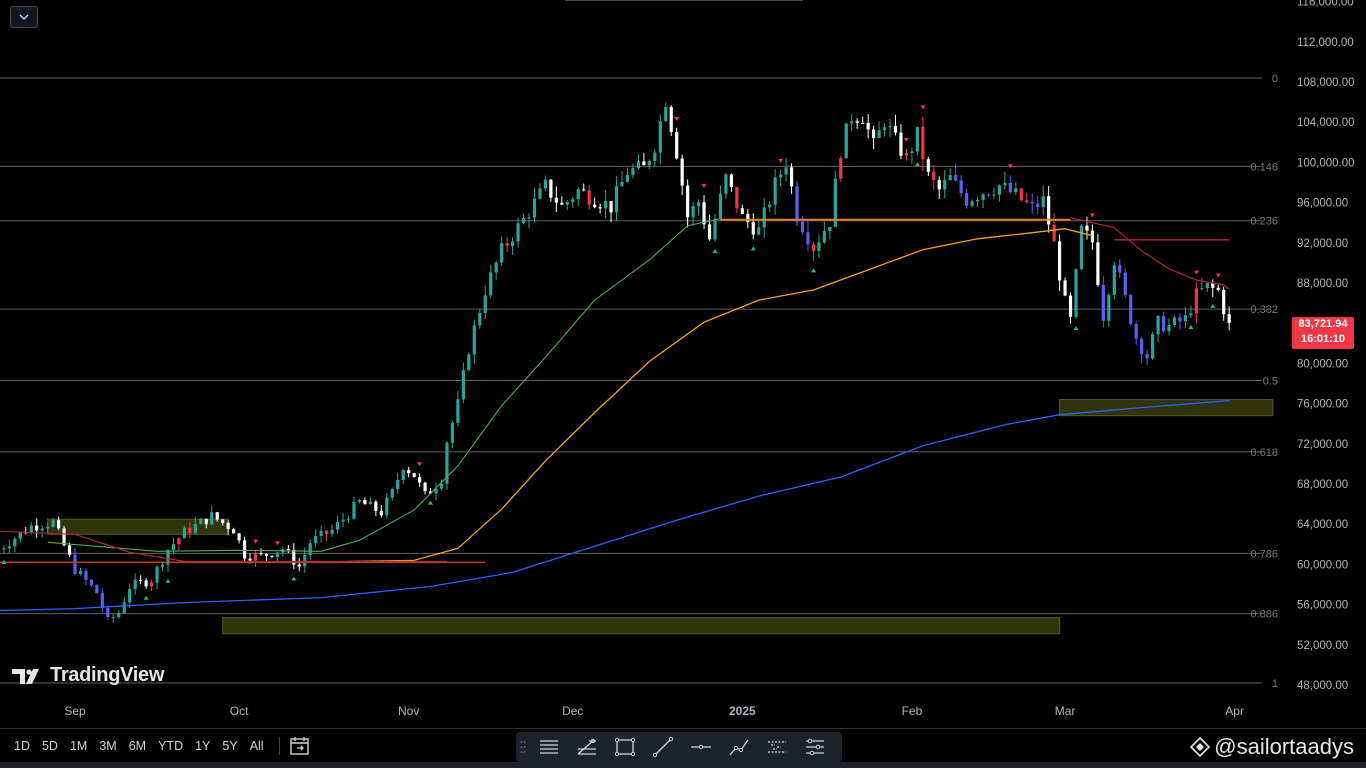 This screenshot has height=768, width=1366. Describe the element at coordinates (300, 746) in the screenshot. I see `date-range-button` at that location.